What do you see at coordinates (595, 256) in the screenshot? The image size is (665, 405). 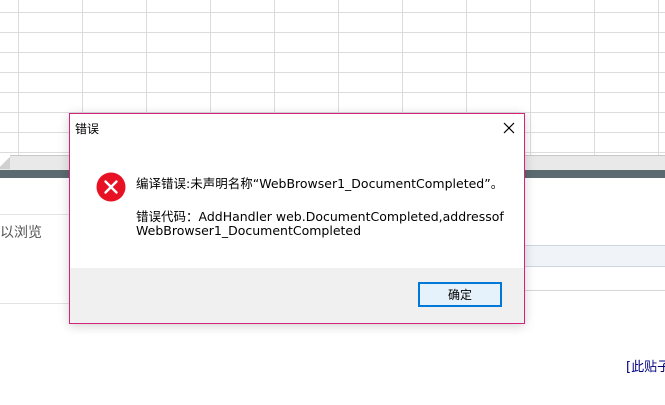 I see `side-panel-row` at bounding box center [595, 256].